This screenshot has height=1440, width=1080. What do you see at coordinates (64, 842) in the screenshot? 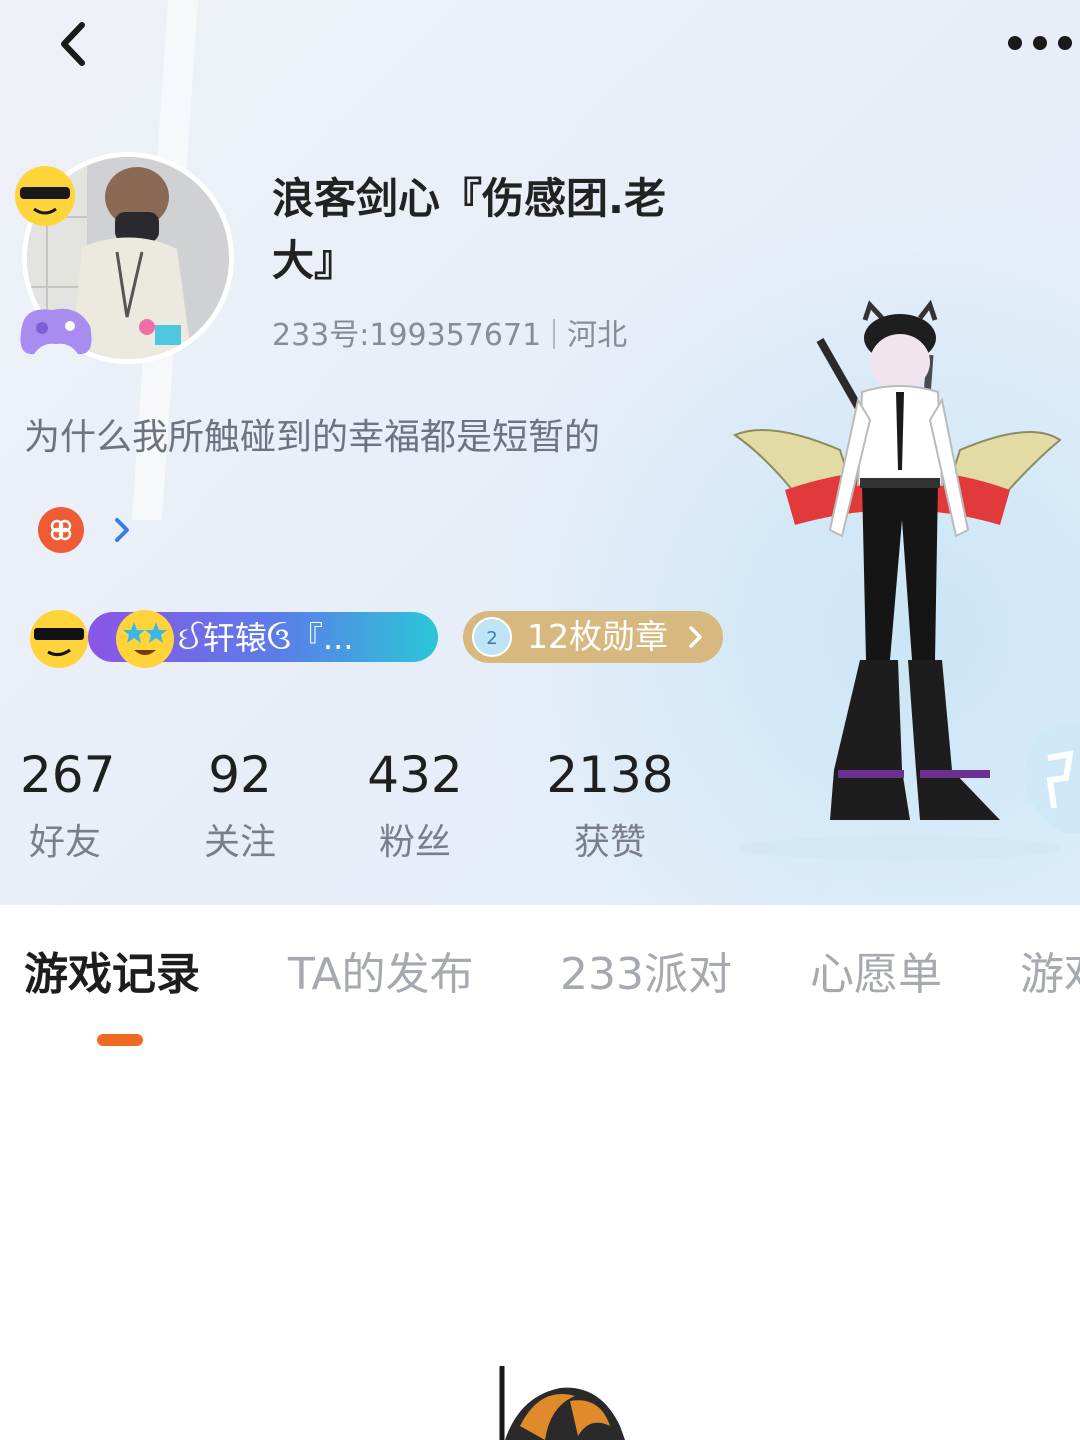
I see `stat-label: 好友` at bounding box center [64, 842].